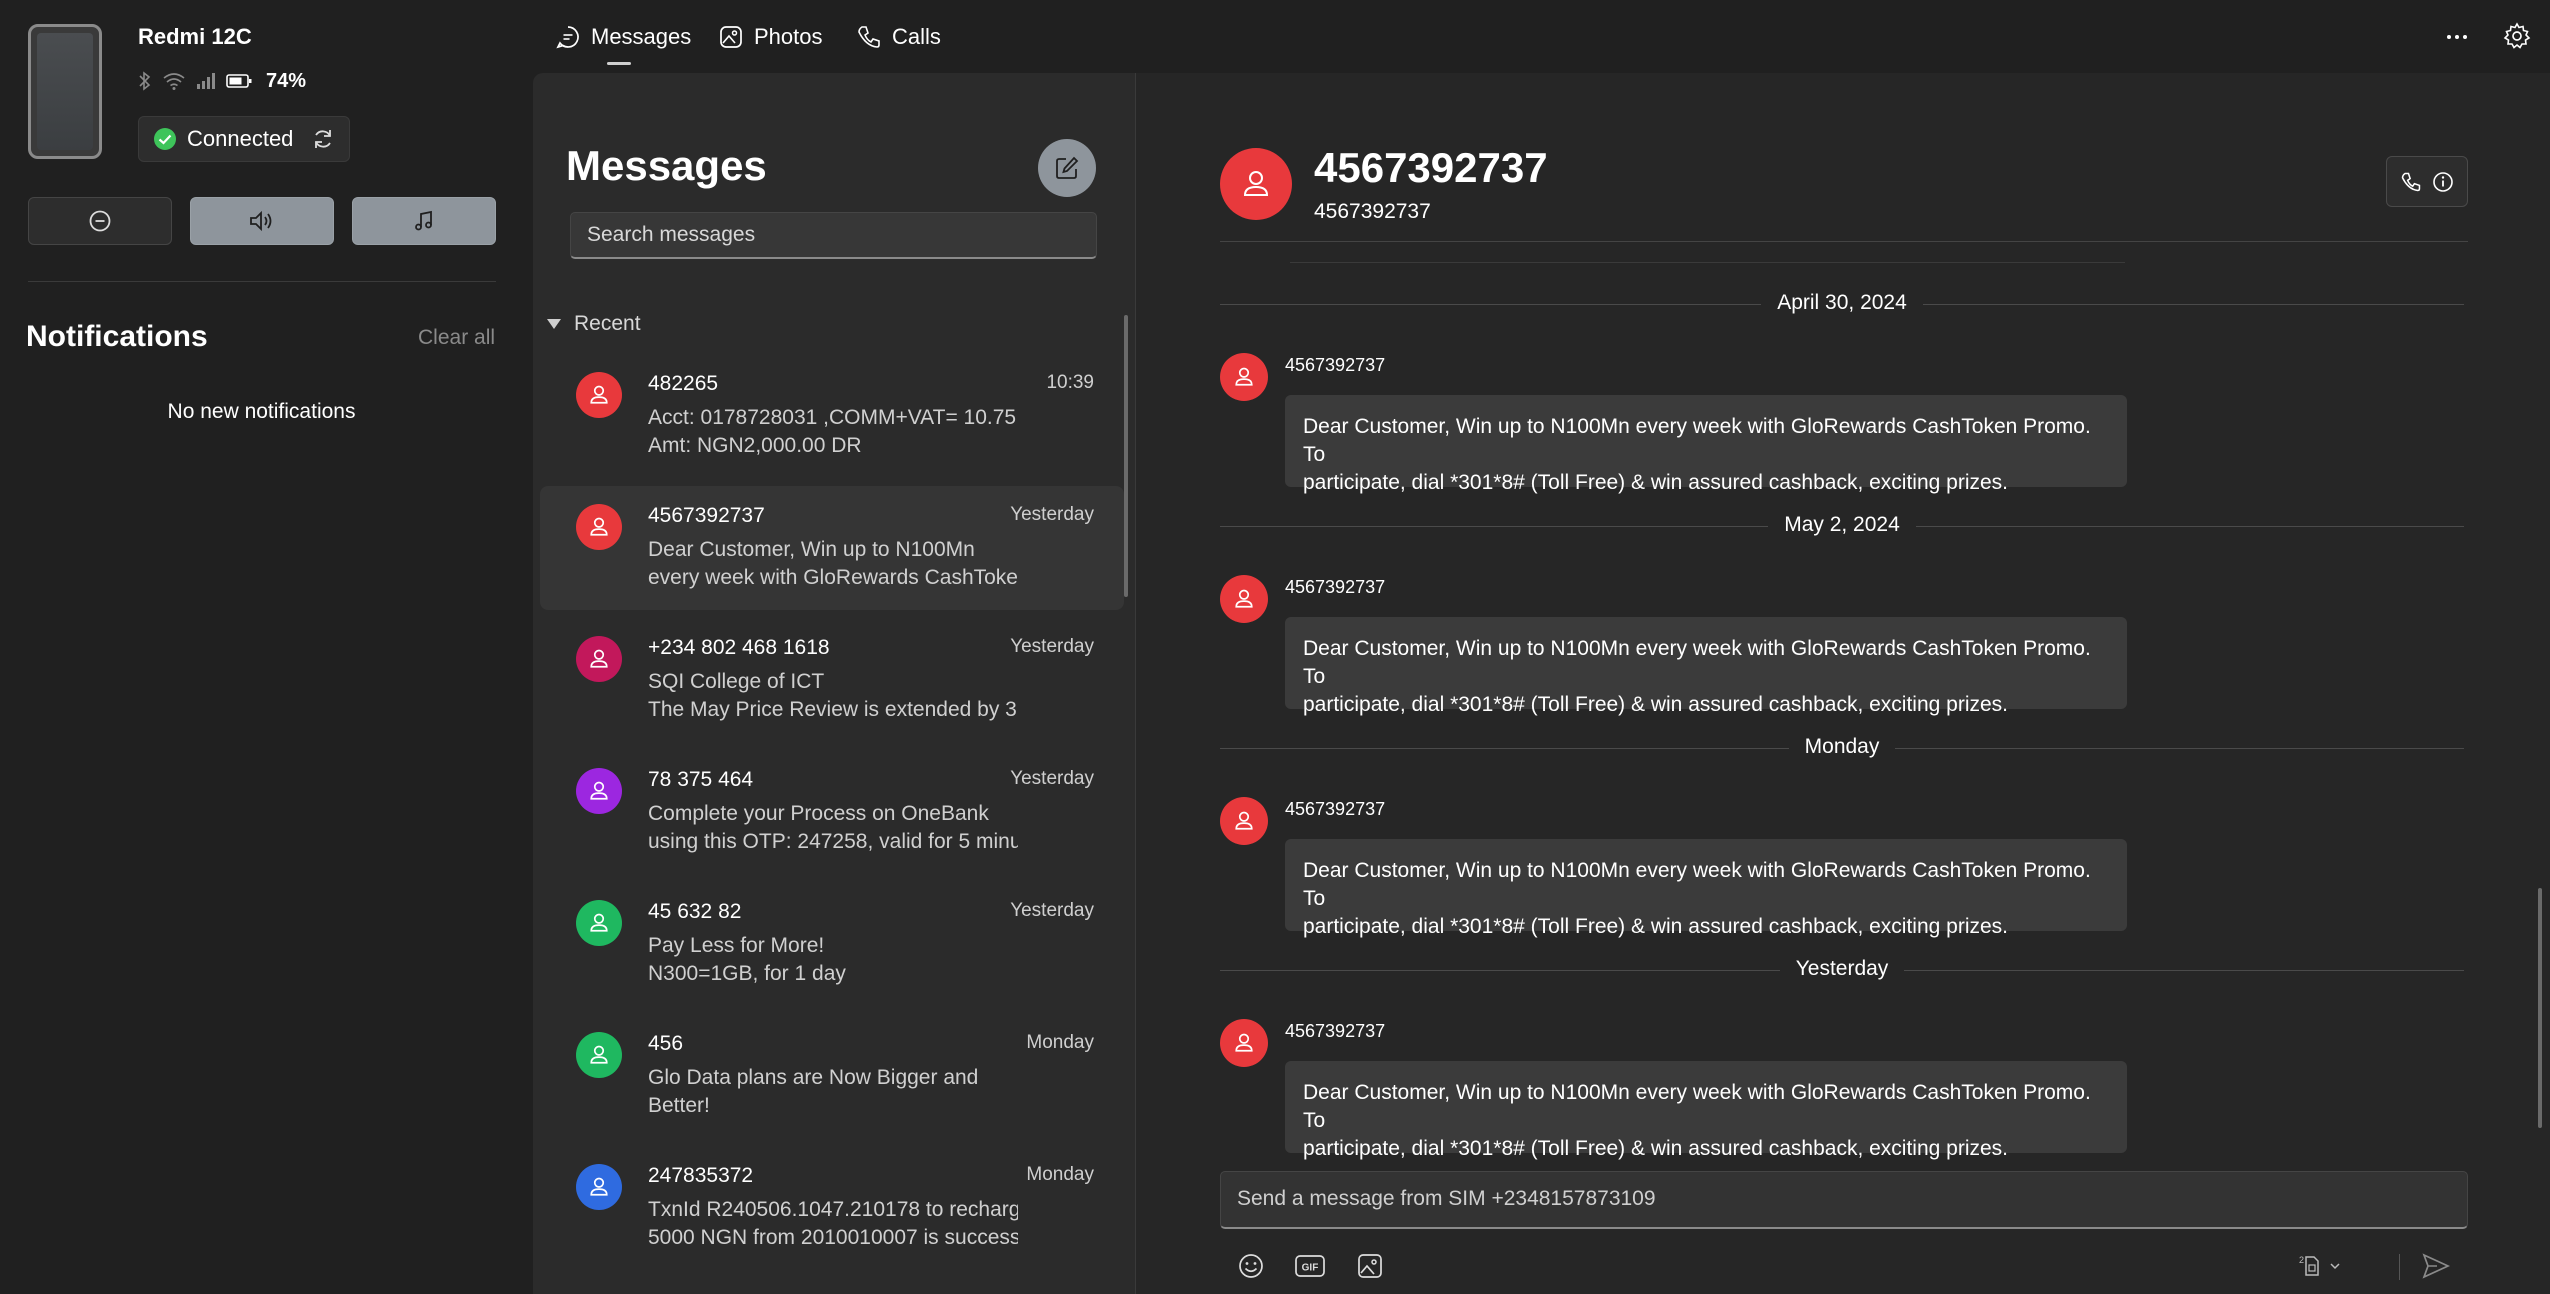 Image resolution: width=2550 pixels, height=1294 pixels. Describe the element at coordinates (1067, 168) in the screenshot. I see `new-message-button` at that location.